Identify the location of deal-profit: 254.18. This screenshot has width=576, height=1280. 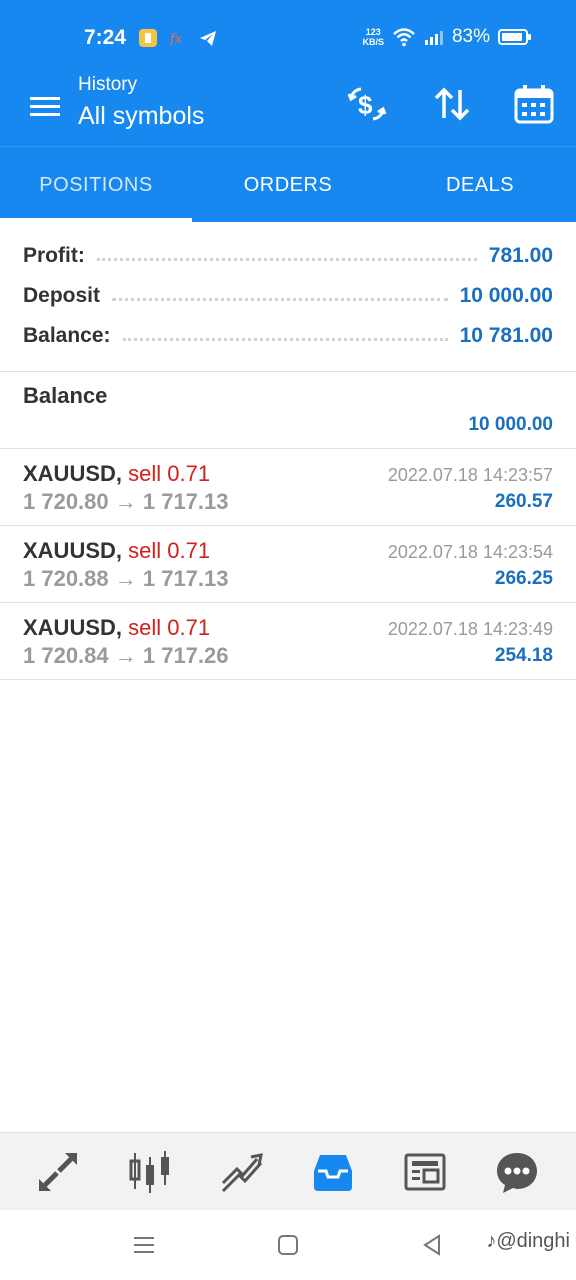
(523, 655).